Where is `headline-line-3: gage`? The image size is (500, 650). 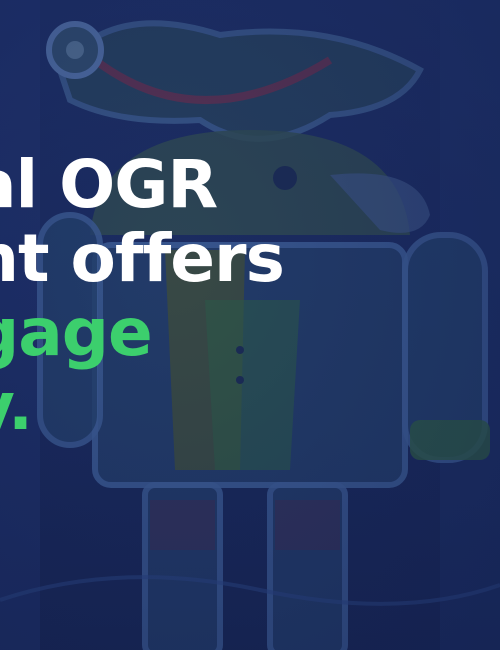 headline-line-3: gage is located at coordinates (76, 332).